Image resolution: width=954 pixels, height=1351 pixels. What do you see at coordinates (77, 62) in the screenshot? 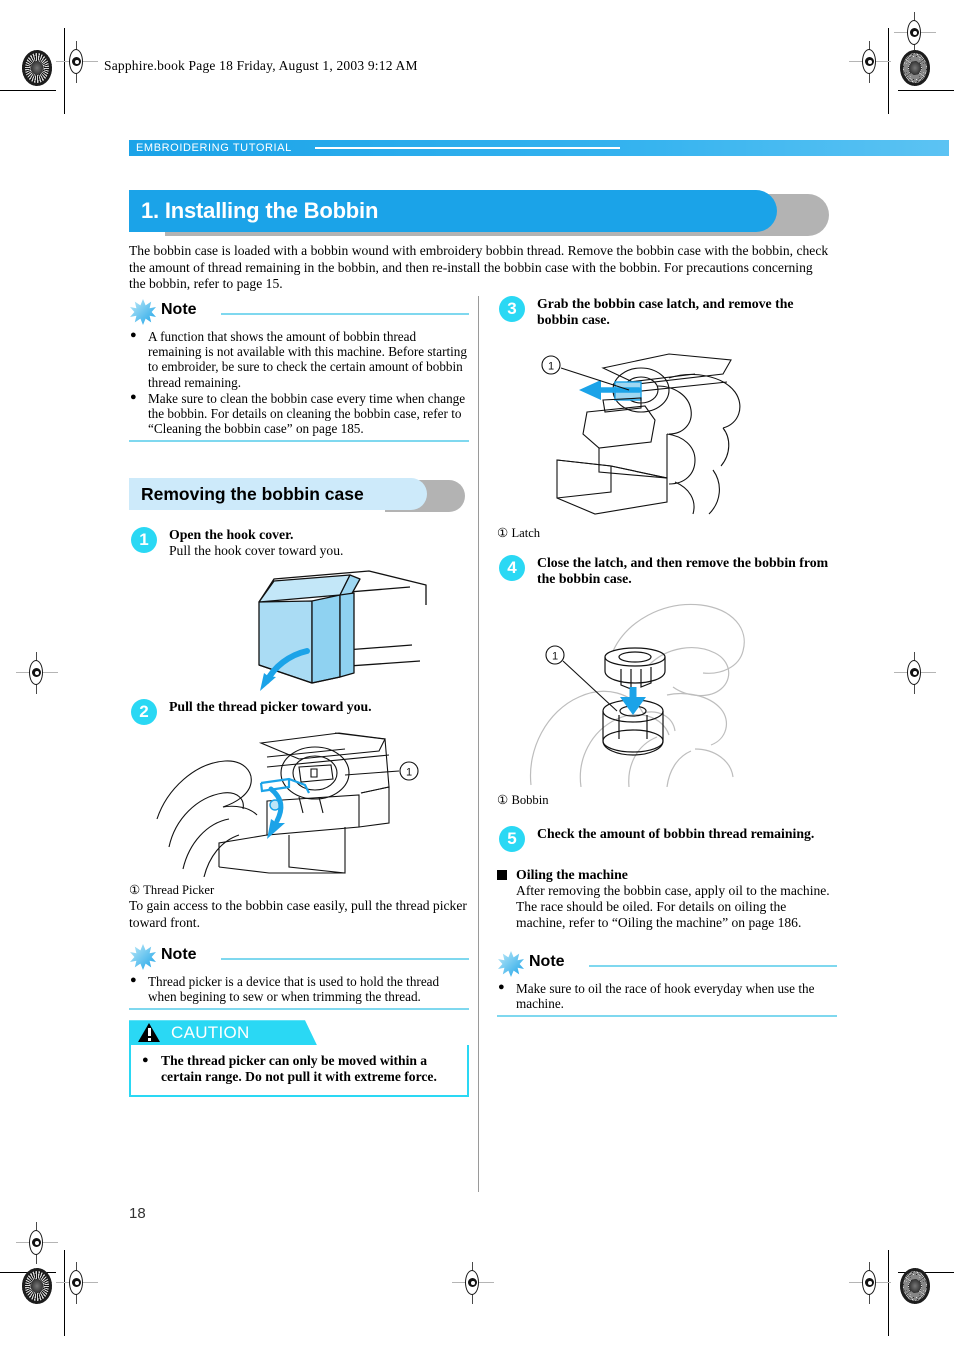
I see `registration-mark-top-left` at bounding box center [77, 62].